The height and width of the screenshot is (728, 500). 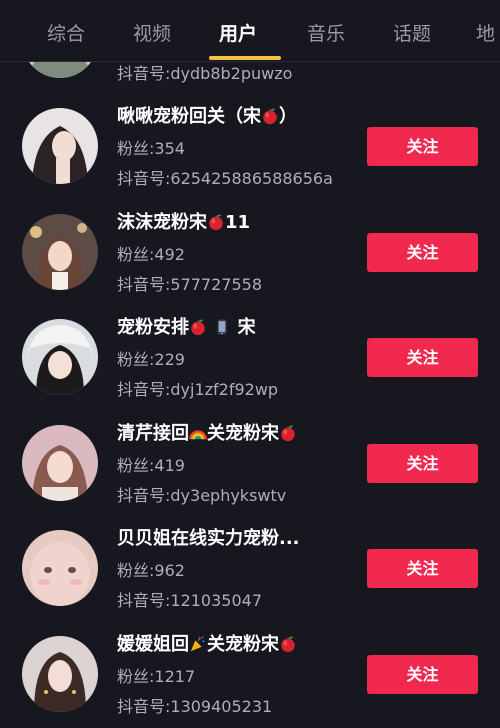 I want to click on search-category-tabs: 综合 视频 用户 音乐 话题 地, so click(x=250, y=31).